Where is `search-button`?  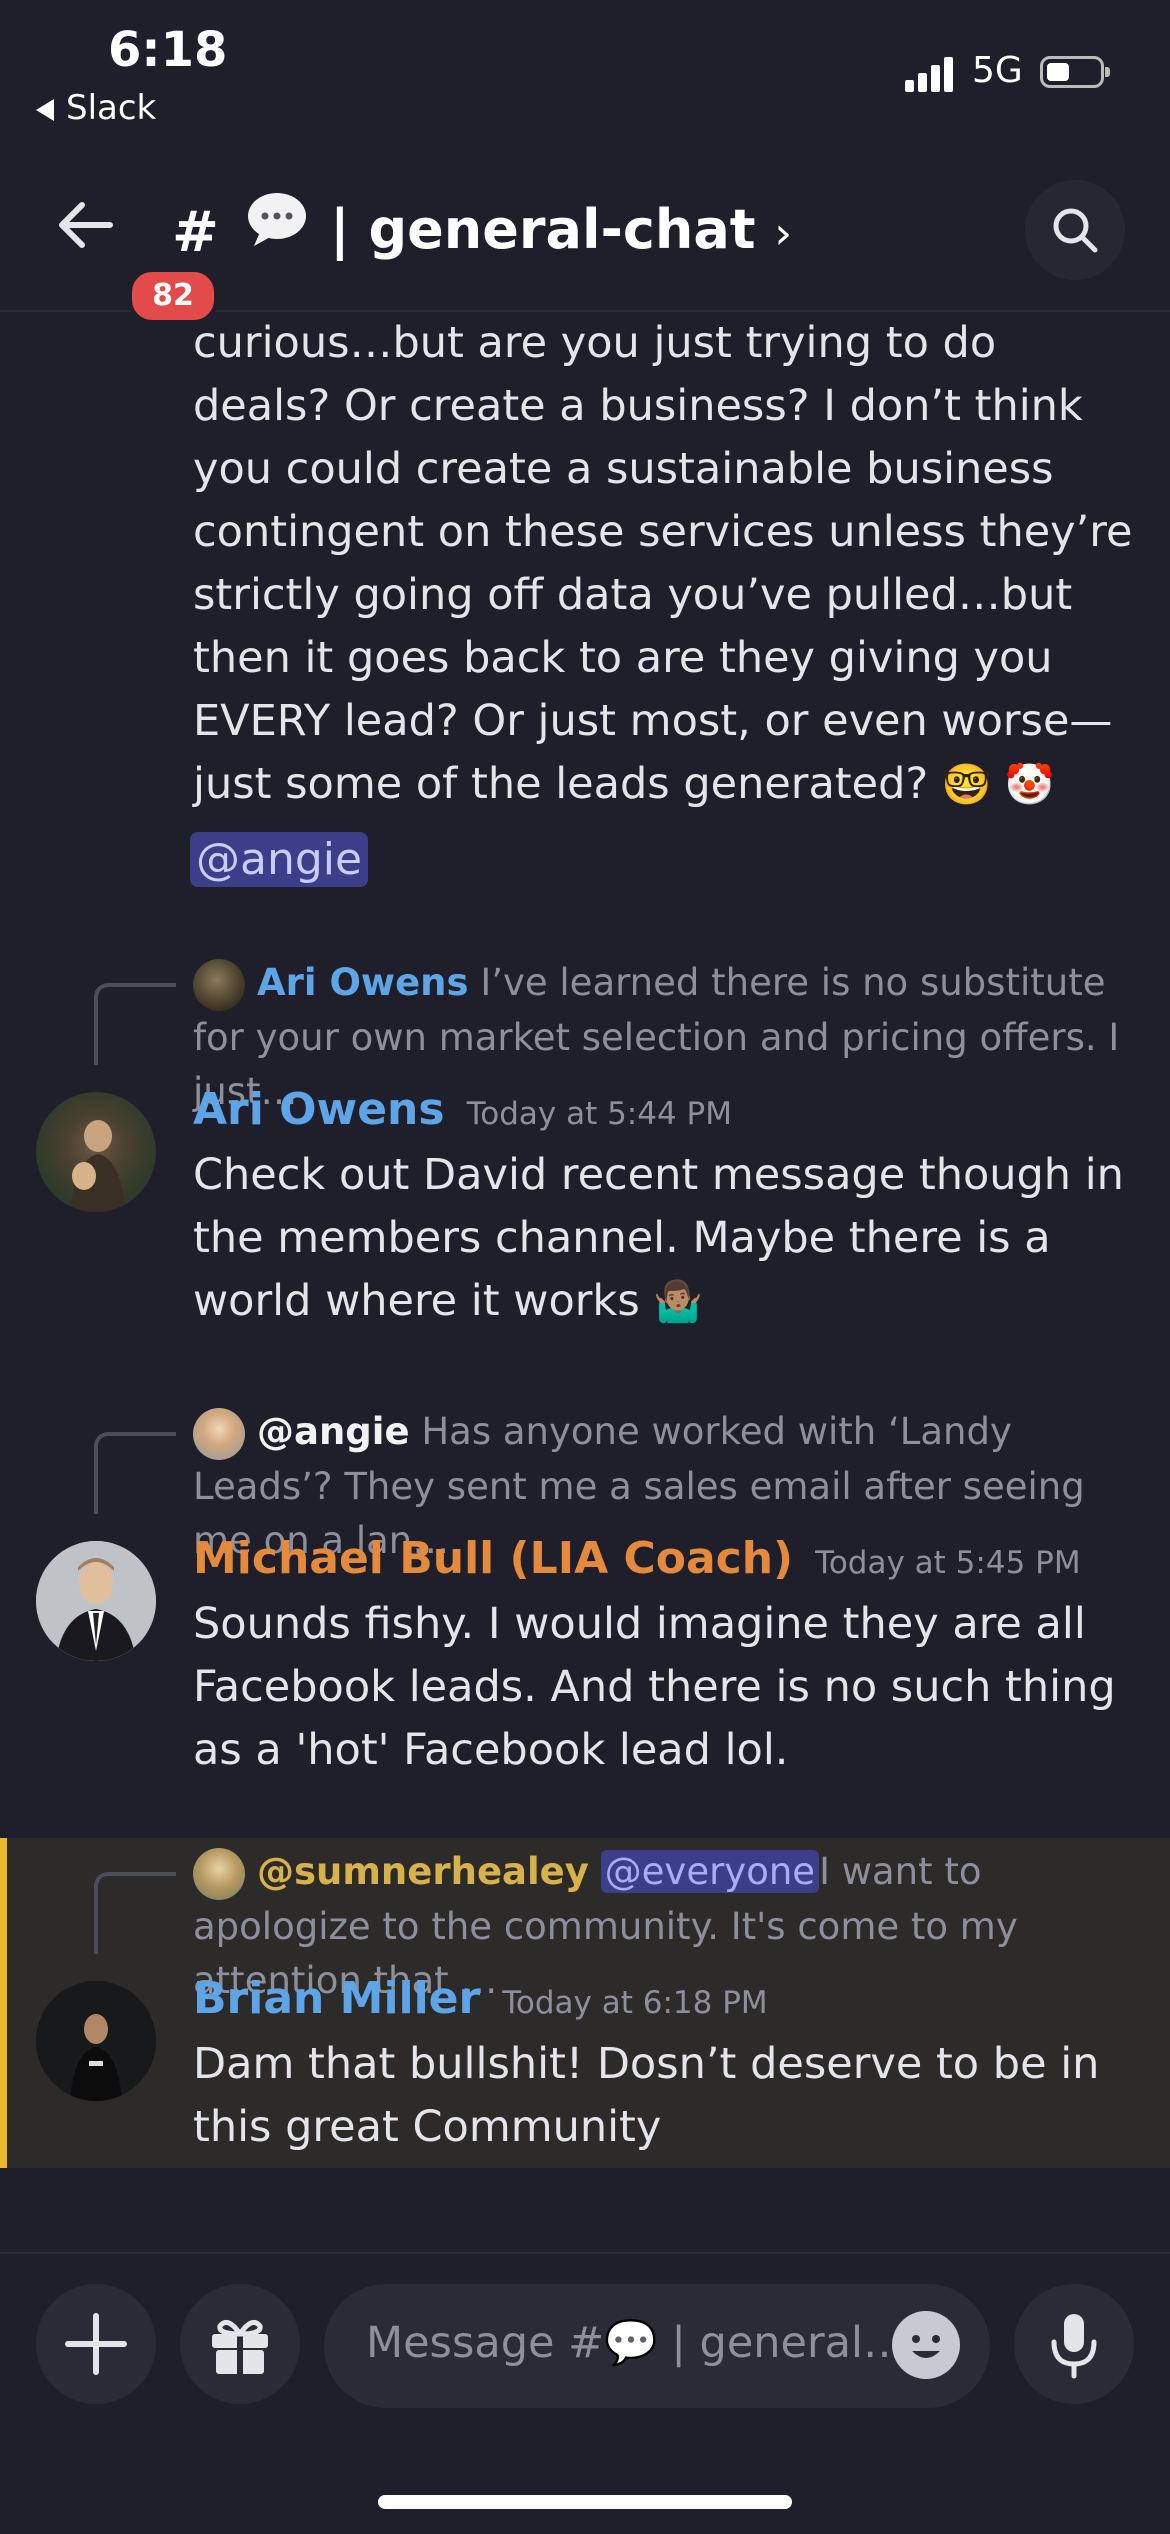 search-button is located at coordinates (1075, 230).